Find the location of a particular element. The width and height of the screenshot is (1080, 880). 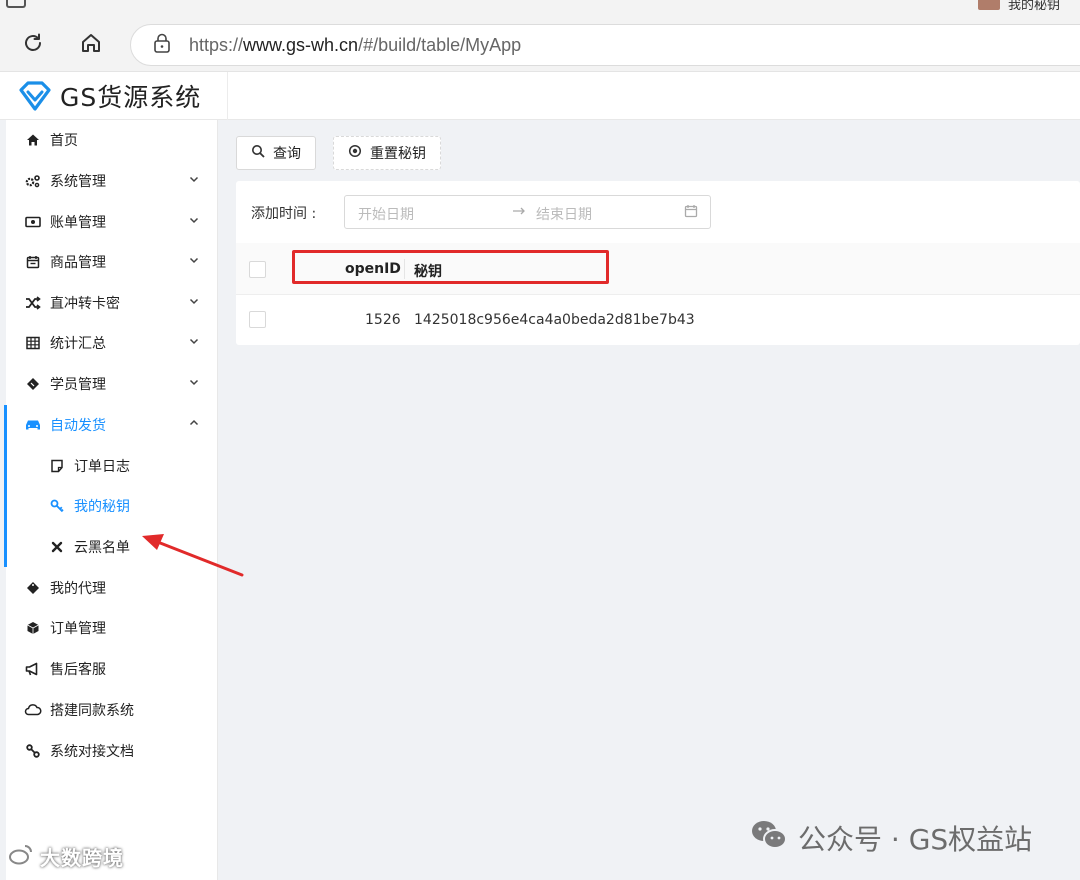

sidebar-item-label: 订单管理 is located at coordinates (78, 629).